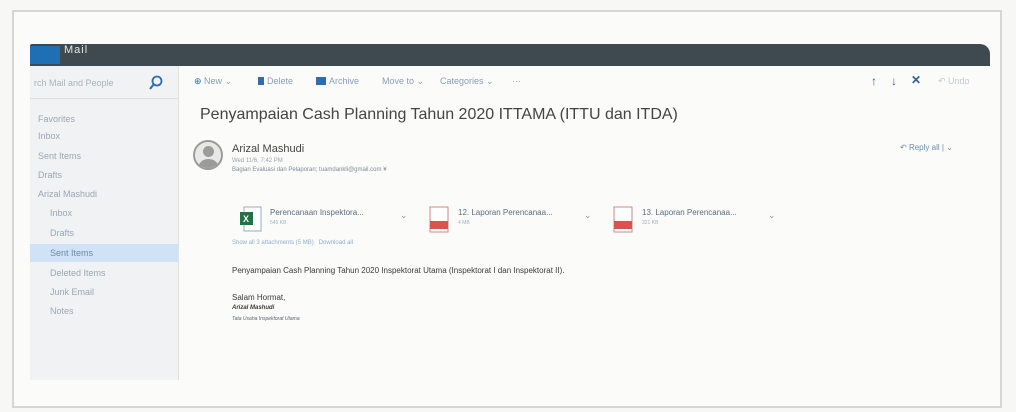 The height and width of the screenshot is (412, 1016). I want to click on nav-sent-items: Sent Items, so click(104, 253).